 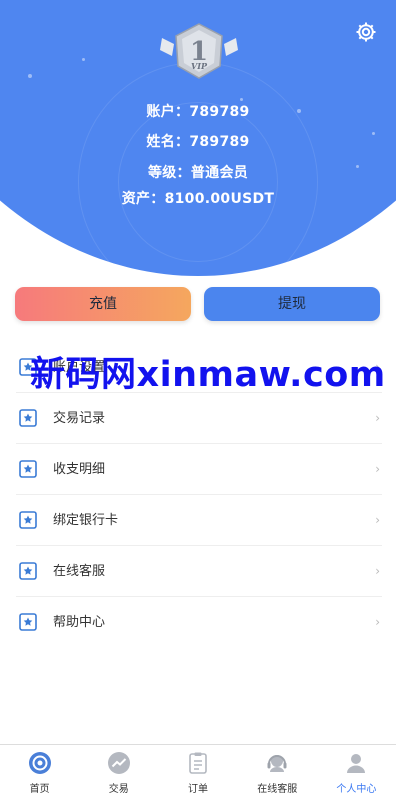 I want to click on name-row: 姓名：789789, so click(x=198, y=141).